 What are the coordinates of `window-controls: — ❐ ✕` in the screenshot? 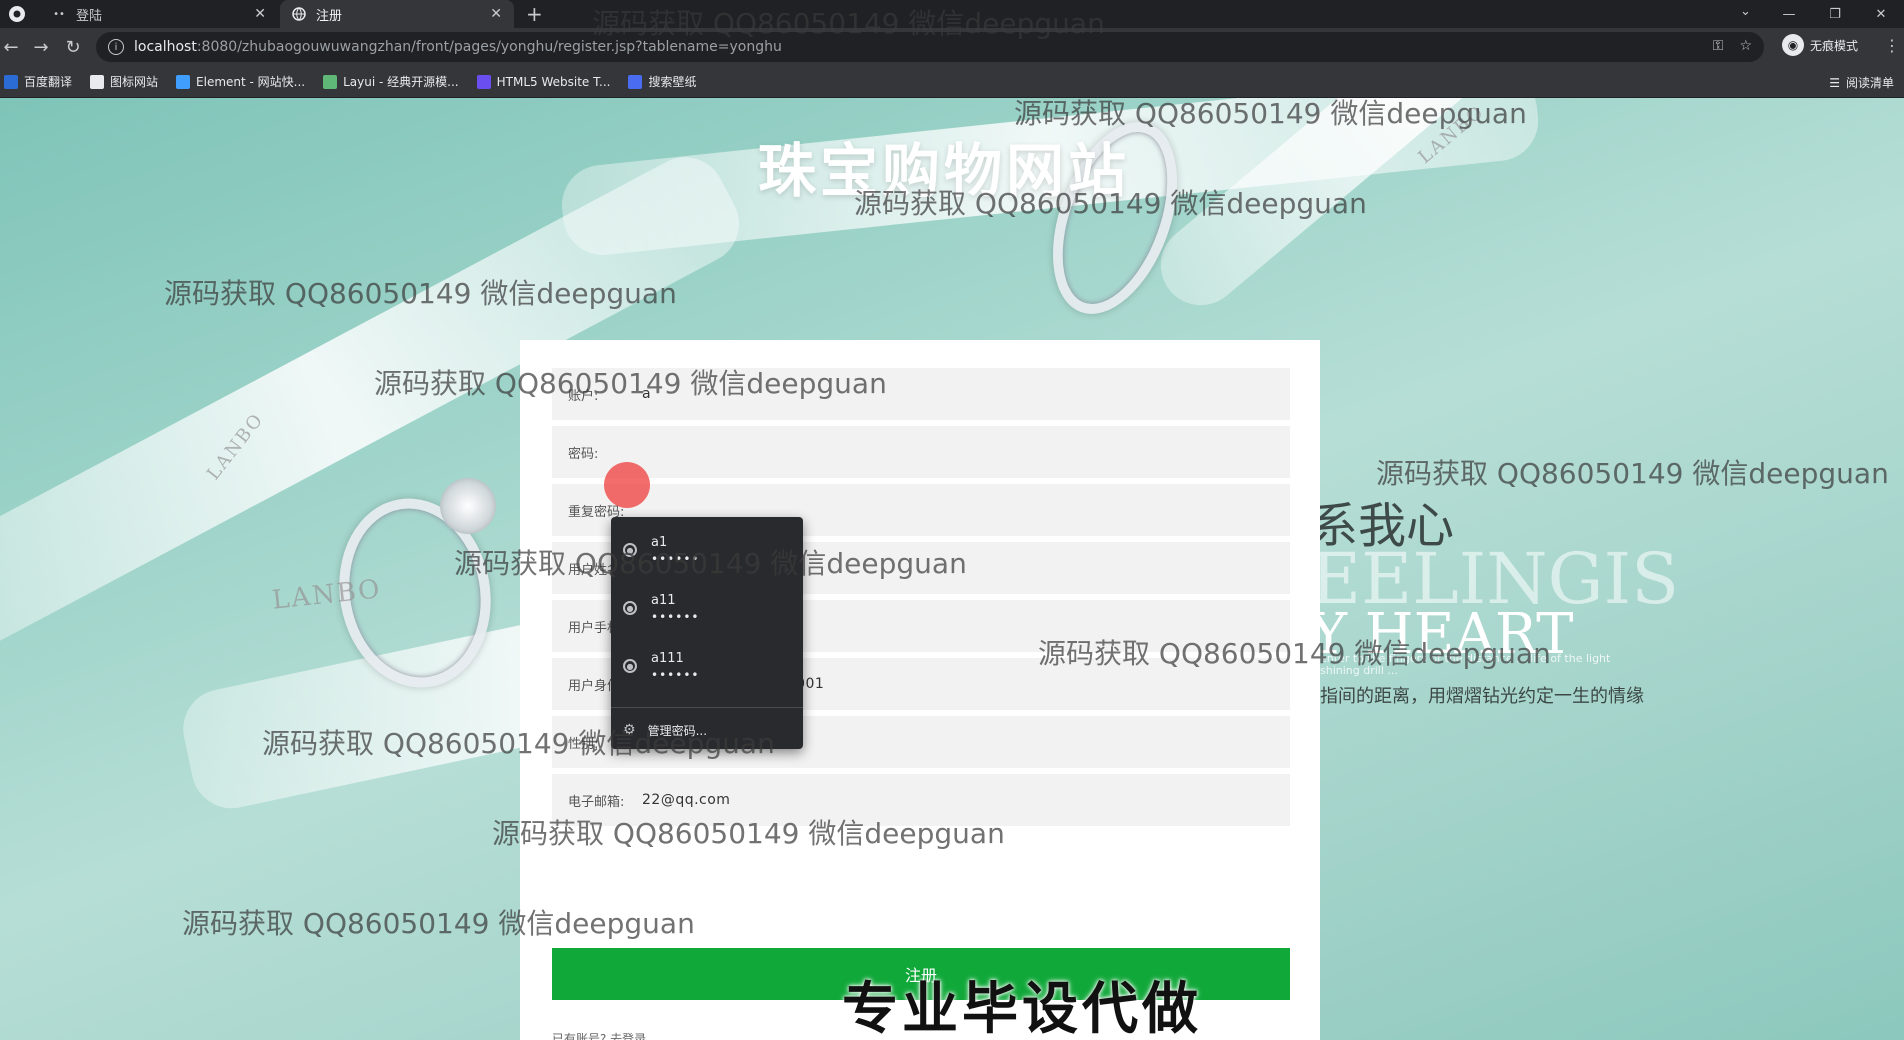 It's located at (1835, 14).